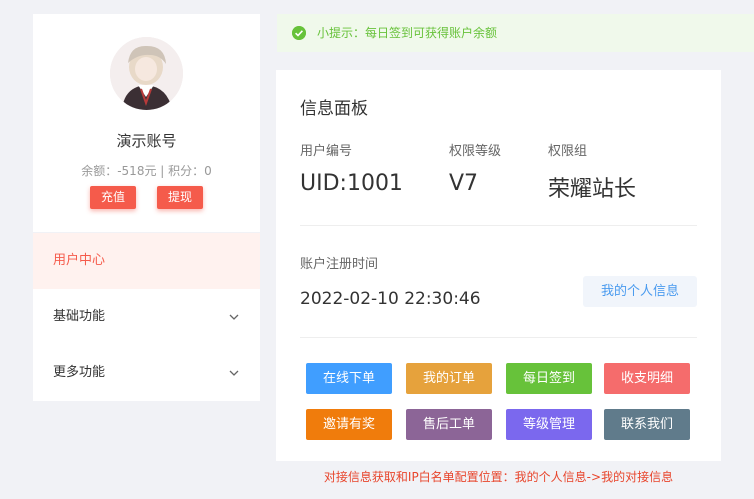 The image size is (754, 499). What do you see at coordinates (640, 291) in the screenshot?
I see `my-personal-info-button: 我的个人信息` at bounding box center [640, 291].